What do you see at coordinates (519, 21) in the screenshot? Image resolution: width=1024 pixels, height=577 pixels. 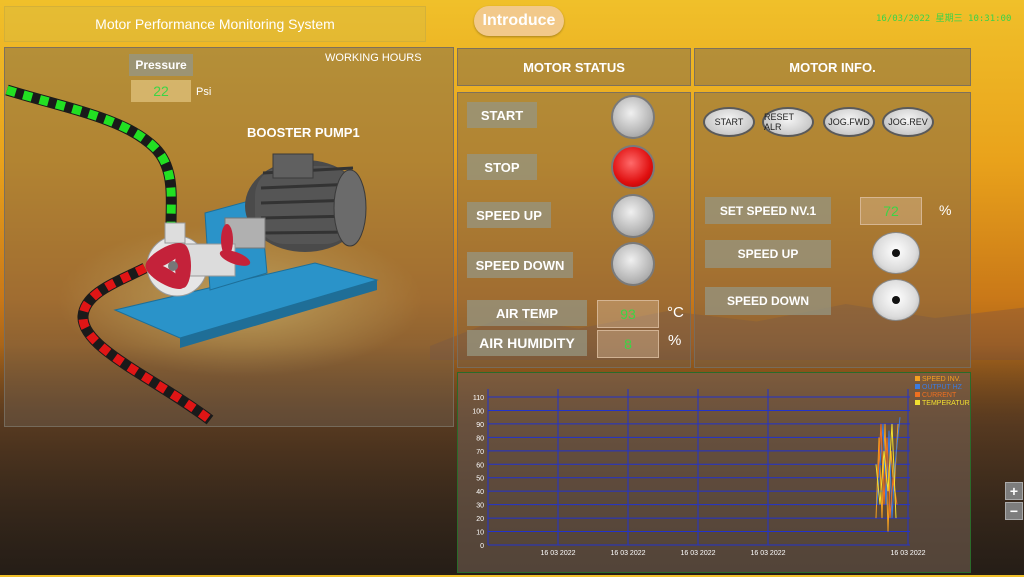 I see `introduce-button: Introduce` at bounding box center [519, 21].